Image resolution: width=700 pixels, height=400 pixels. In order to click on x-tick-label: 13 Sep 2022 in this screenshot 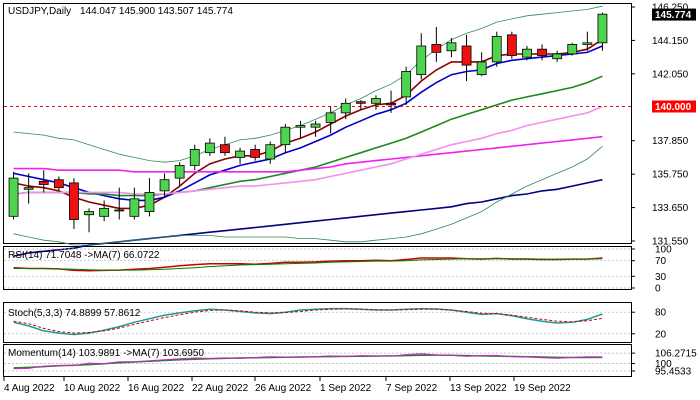, I will do `click(478, 388)`.